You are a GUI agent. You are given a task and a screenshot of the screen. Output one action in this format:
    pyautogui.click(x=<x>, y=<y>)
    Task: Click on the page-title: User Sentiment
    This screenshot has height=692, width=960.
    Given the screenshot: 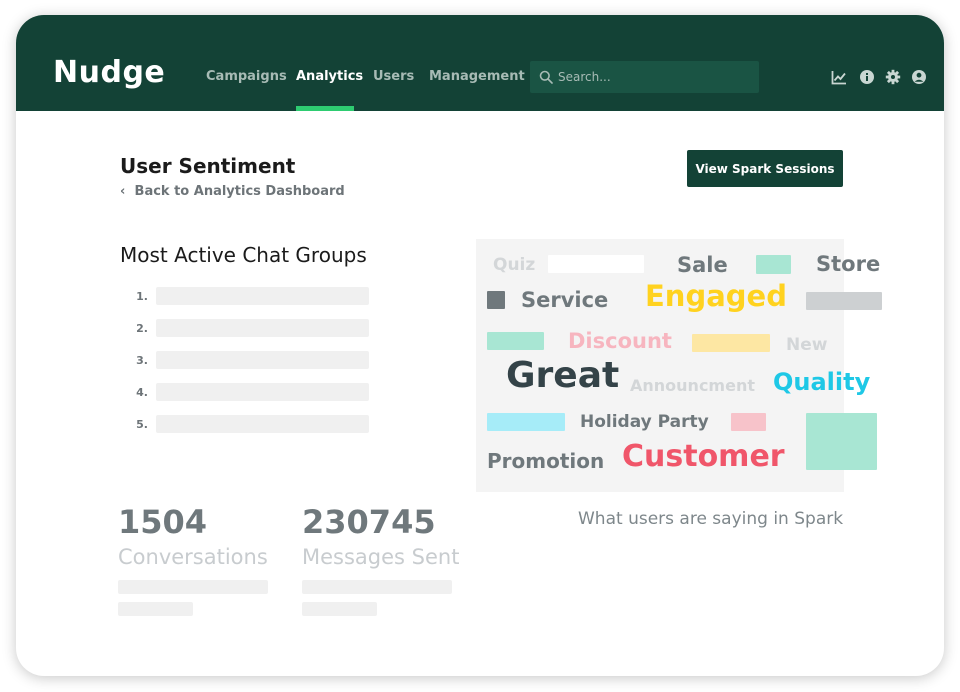 What is the action you would take?
    pyautogui.click(x=208, y=166)
    